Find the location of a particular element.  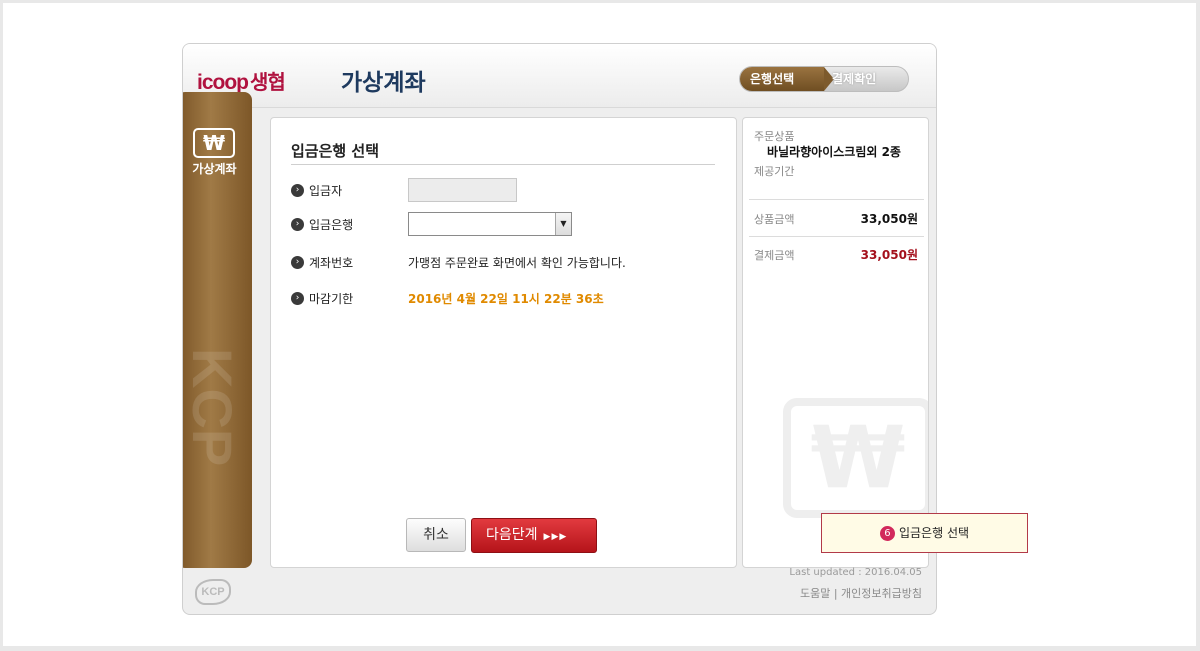

kcp-watermark: KCP is located at coordinates (213, 407).